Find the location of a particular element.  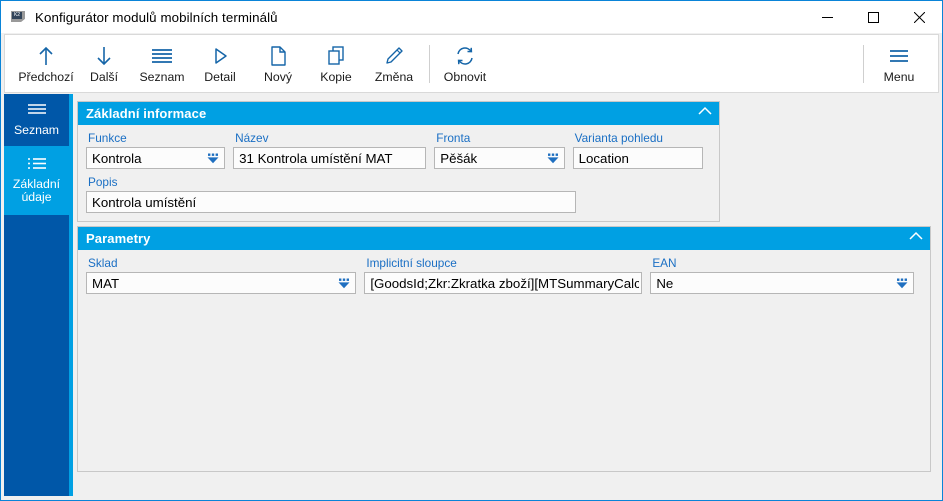

ean-value: Ne is located at coordinates (665, 283).